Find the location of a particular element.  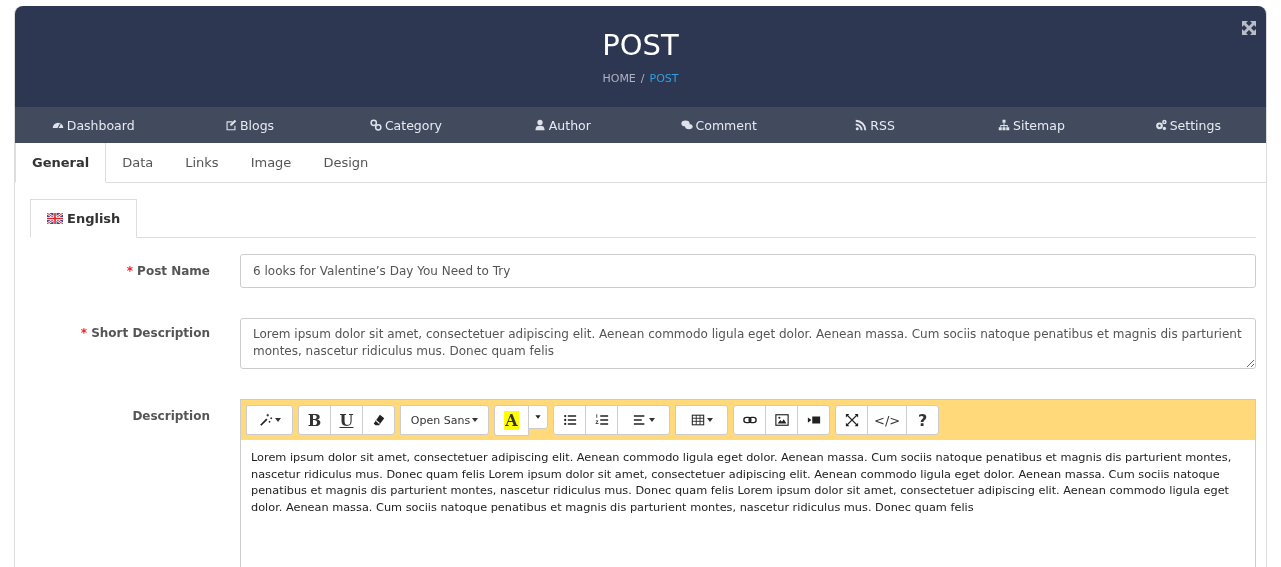

tab: Image is located at coordinates (271, 163).